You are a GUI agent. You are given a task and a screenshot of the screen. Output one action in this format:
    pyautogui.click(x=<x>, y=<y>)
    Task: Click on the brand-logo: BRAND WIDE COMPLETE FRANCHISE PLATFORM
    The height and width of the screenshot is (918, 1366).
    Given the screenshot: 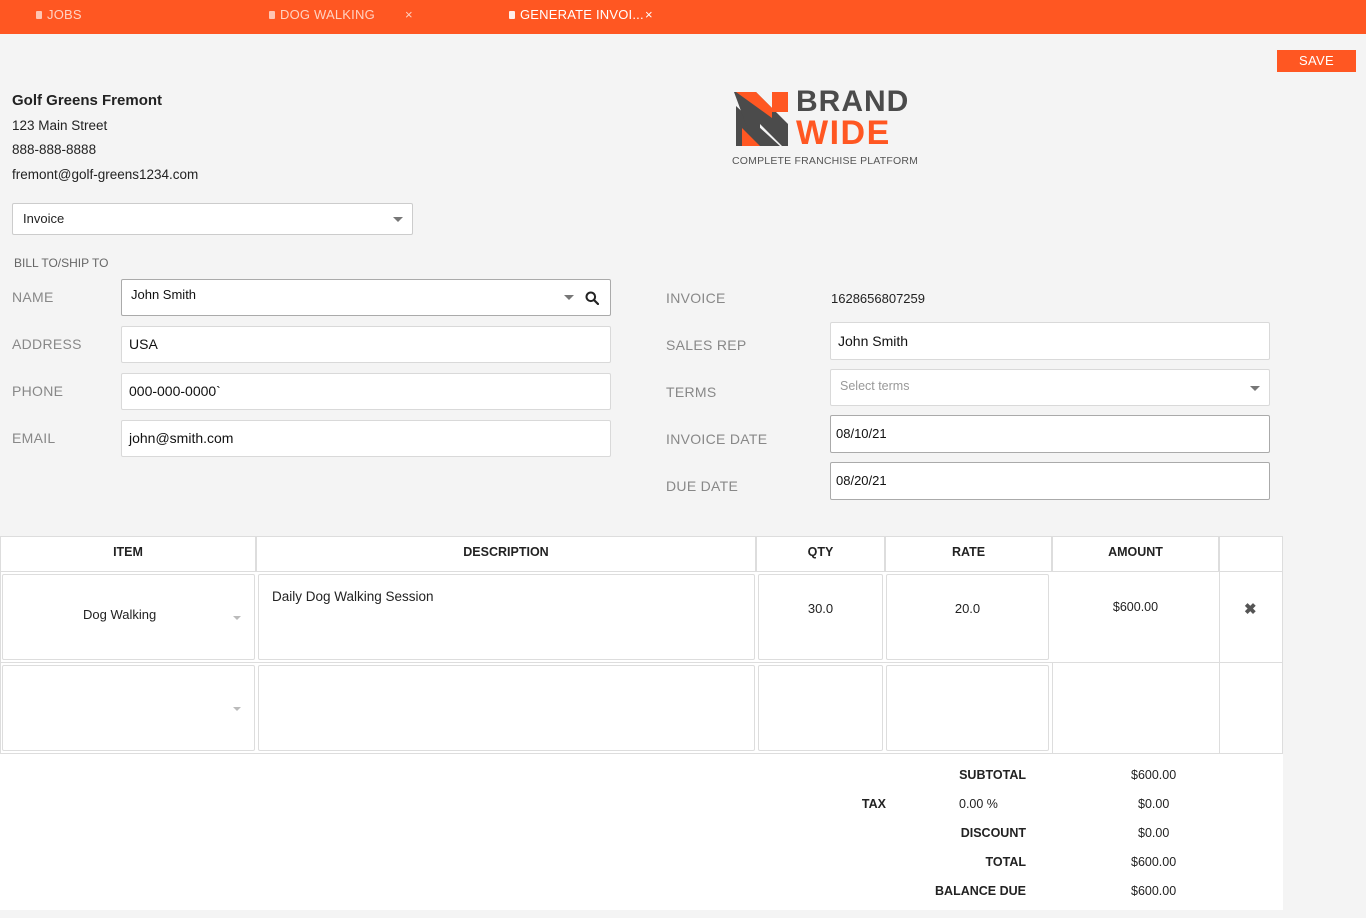 What is the action you would take?
    pyautogui.click(x=827, y=128)
    